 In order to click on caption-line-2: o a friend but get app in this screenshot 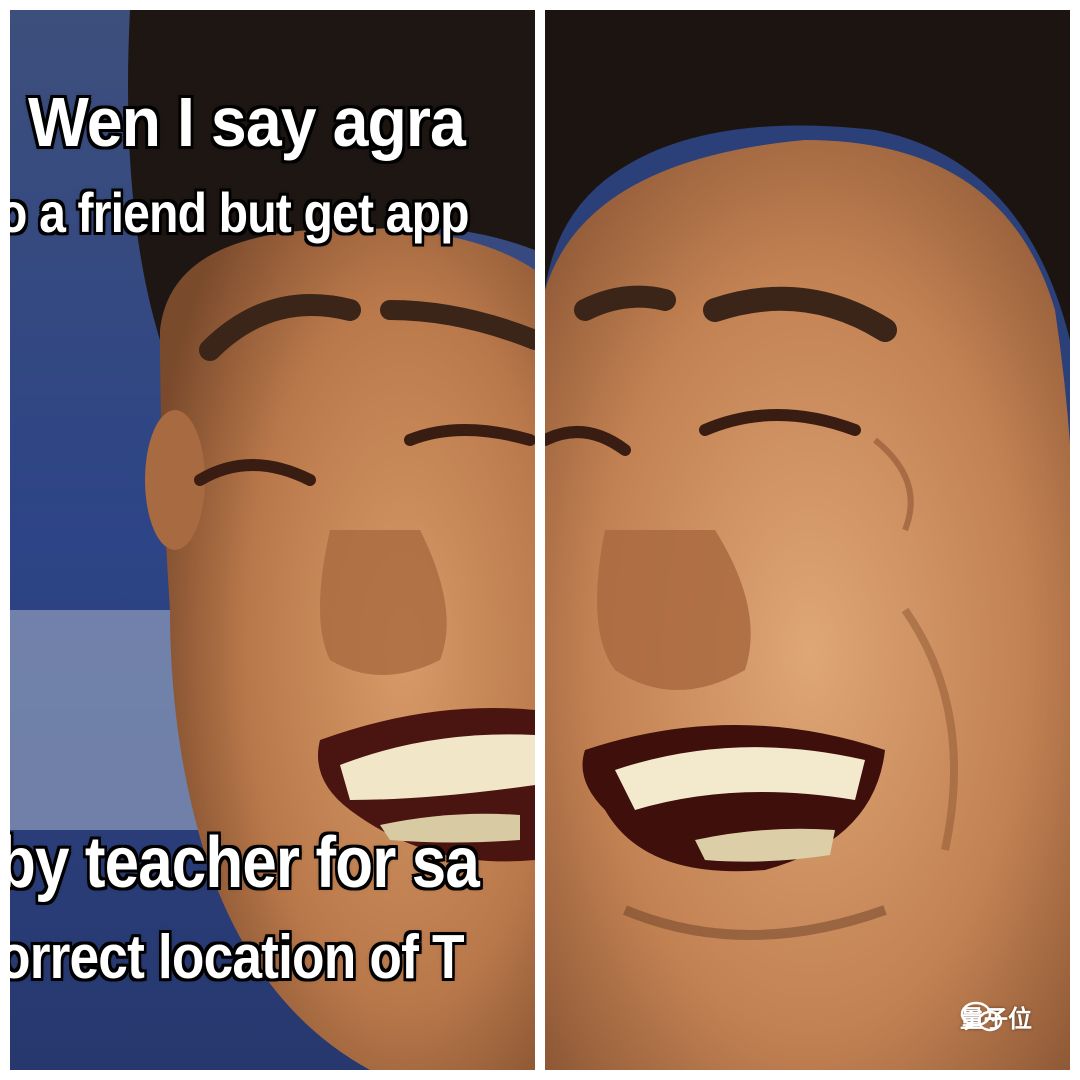, I will do `click(240, 212)`.